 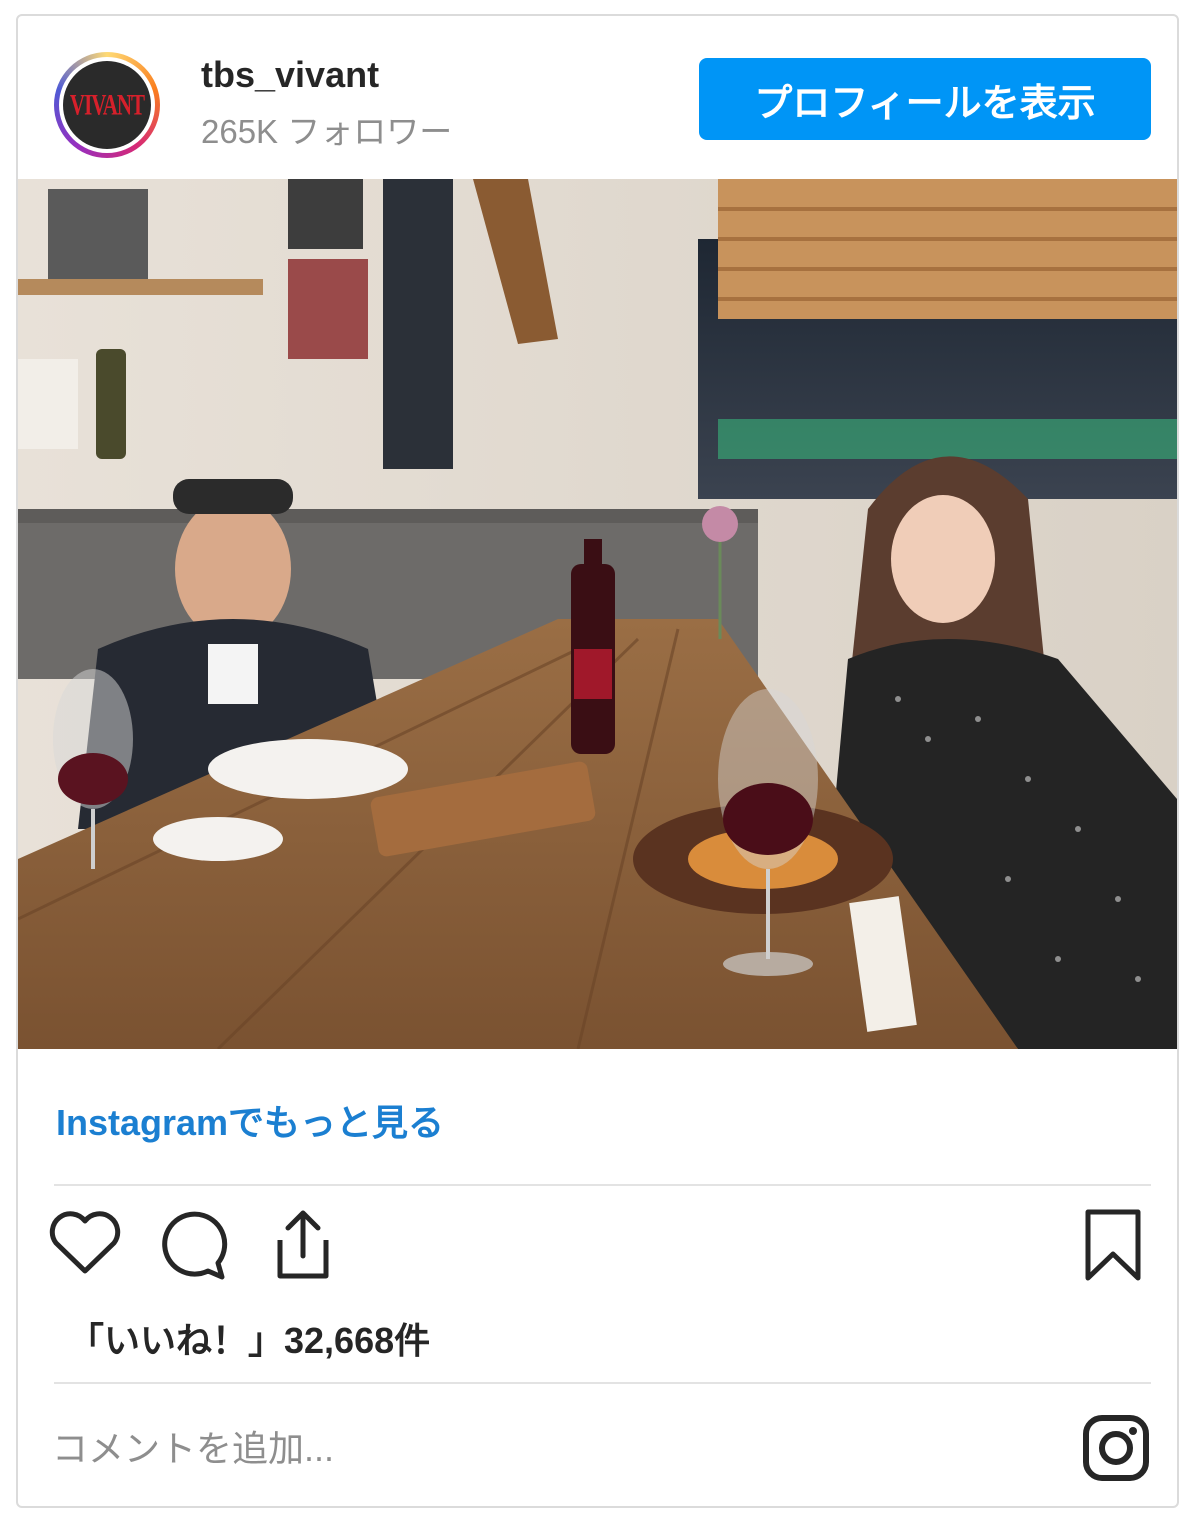 I want to click on avatar-logo-text: VIVANT, so click(x=107, y=104).